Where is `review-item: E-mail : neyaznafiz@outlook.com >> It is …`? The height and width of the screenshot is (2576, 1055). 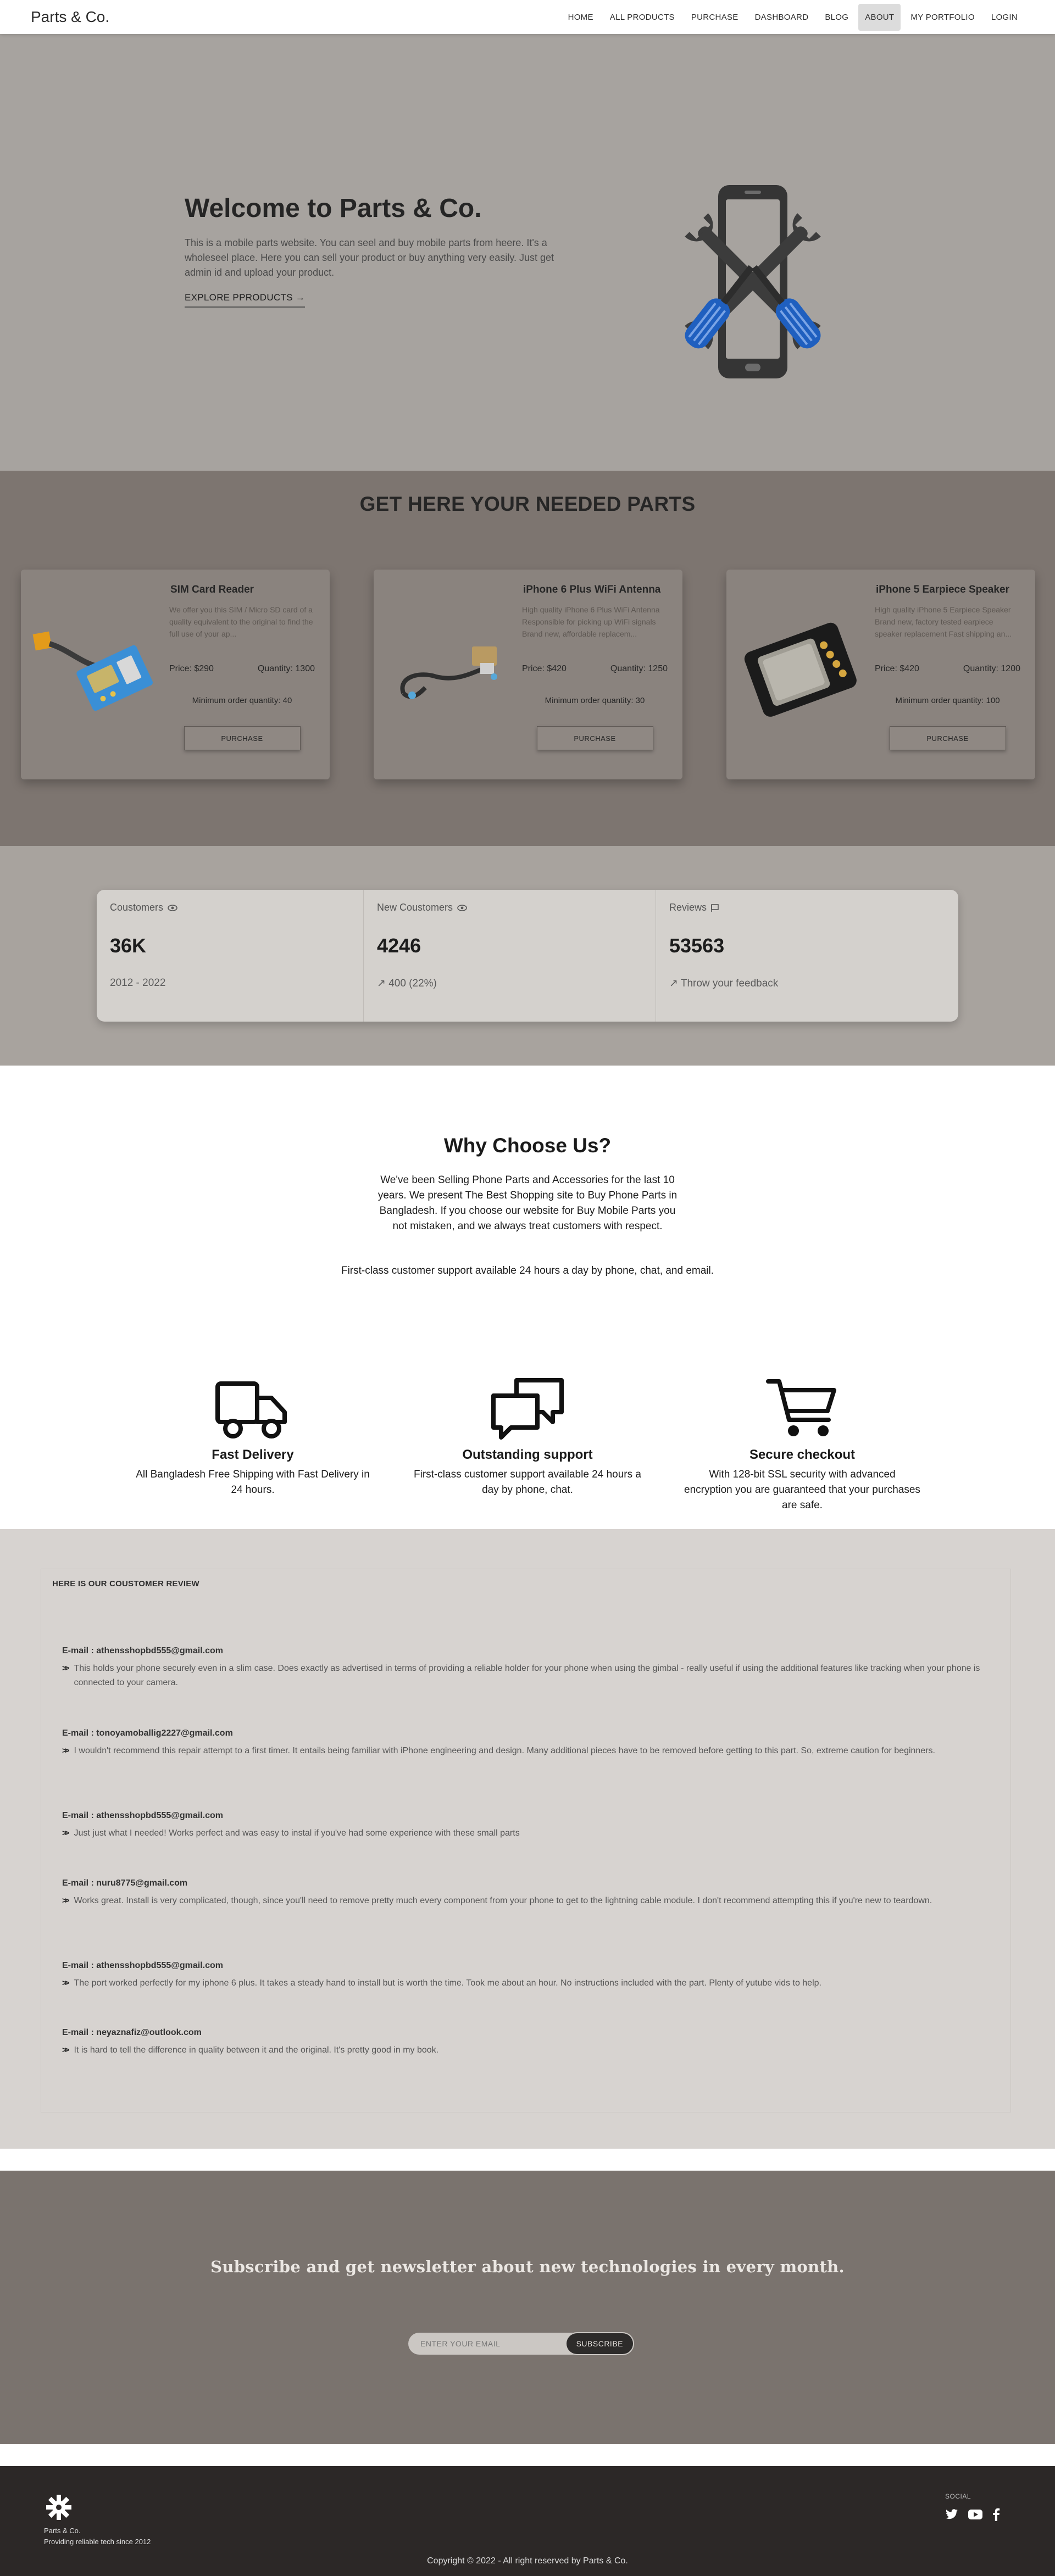
review-item: E-mail : neyaznafiz@outlook.com >> It is … is located at coordinates (526, 2043).